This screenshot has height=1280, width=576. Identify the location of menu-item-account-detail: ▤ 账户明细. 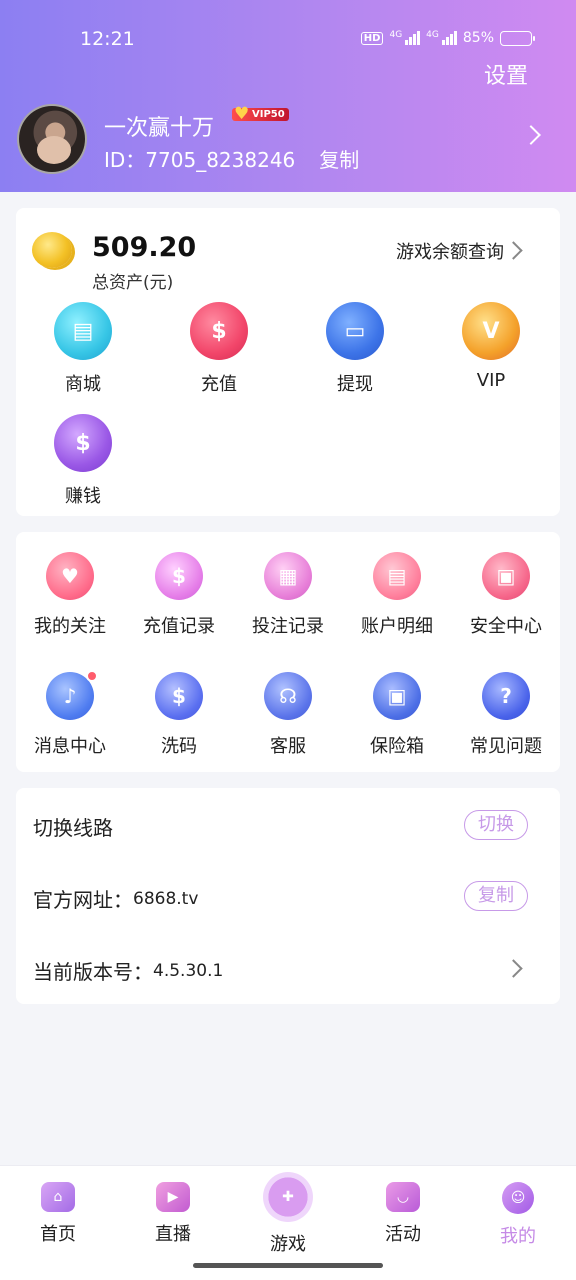
(397, 595).